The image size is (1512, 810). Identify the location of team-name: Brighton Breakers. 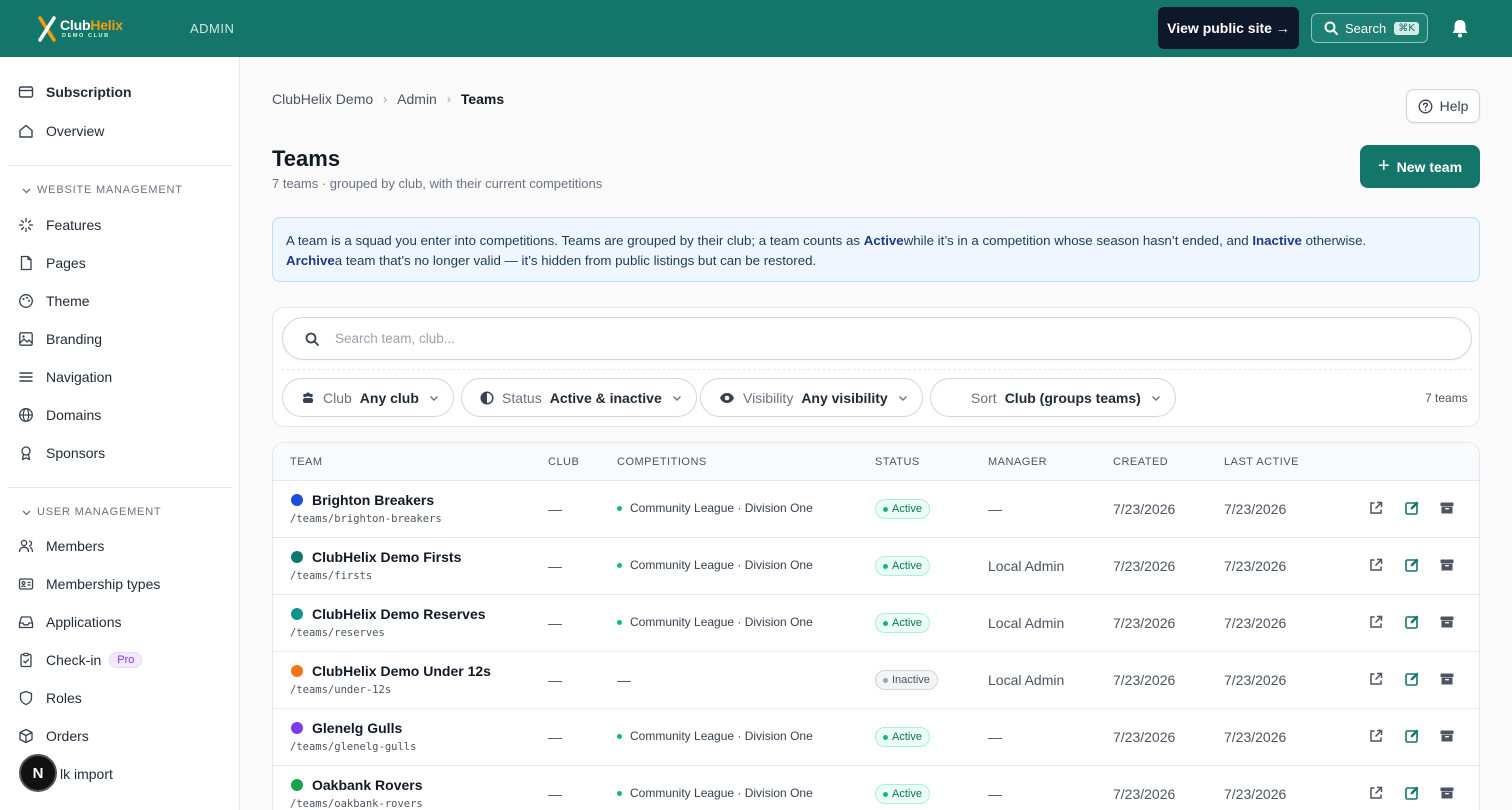
(373, 500).